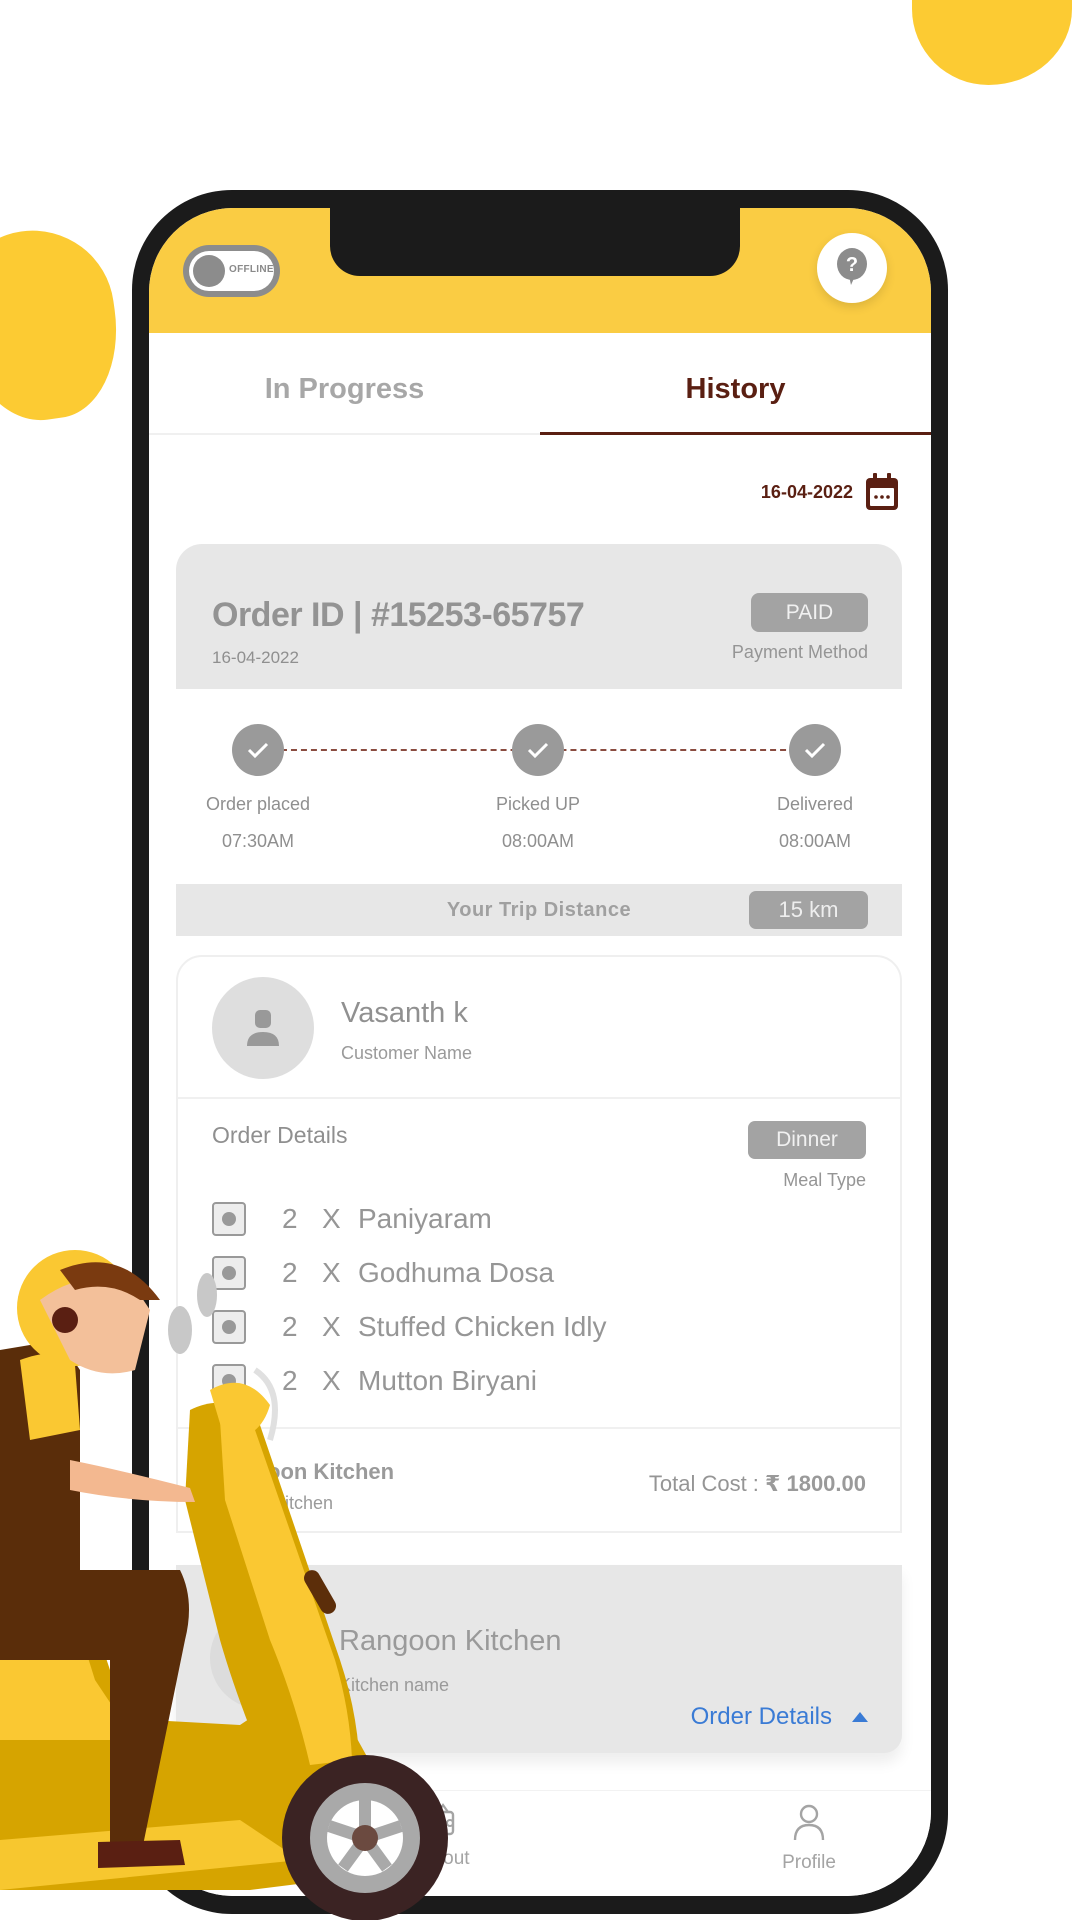  I want to click on filter-date: 16-04-2022, so click(806, 491).